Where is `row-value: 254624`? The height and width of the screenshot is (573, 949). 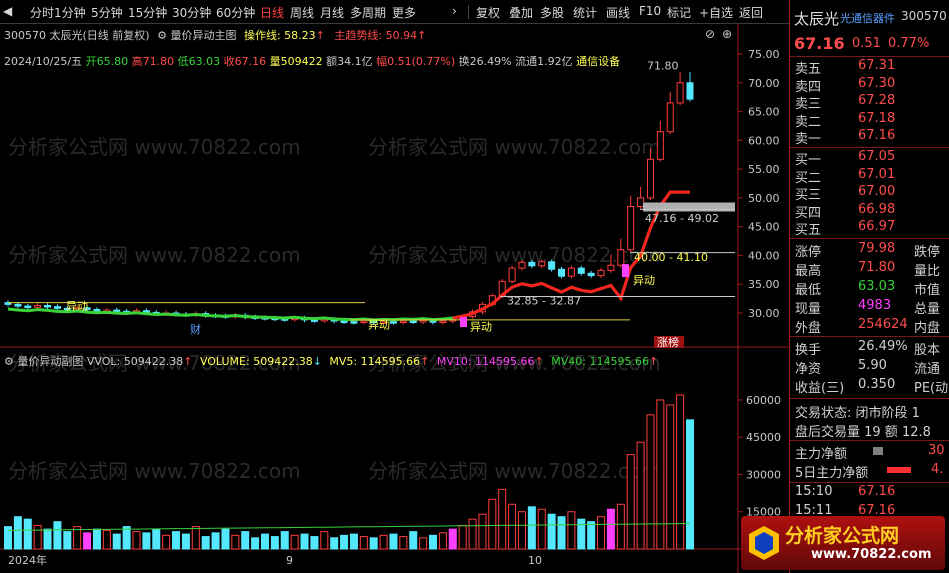
row-value: 254624 is located at coordinates (883, 324).